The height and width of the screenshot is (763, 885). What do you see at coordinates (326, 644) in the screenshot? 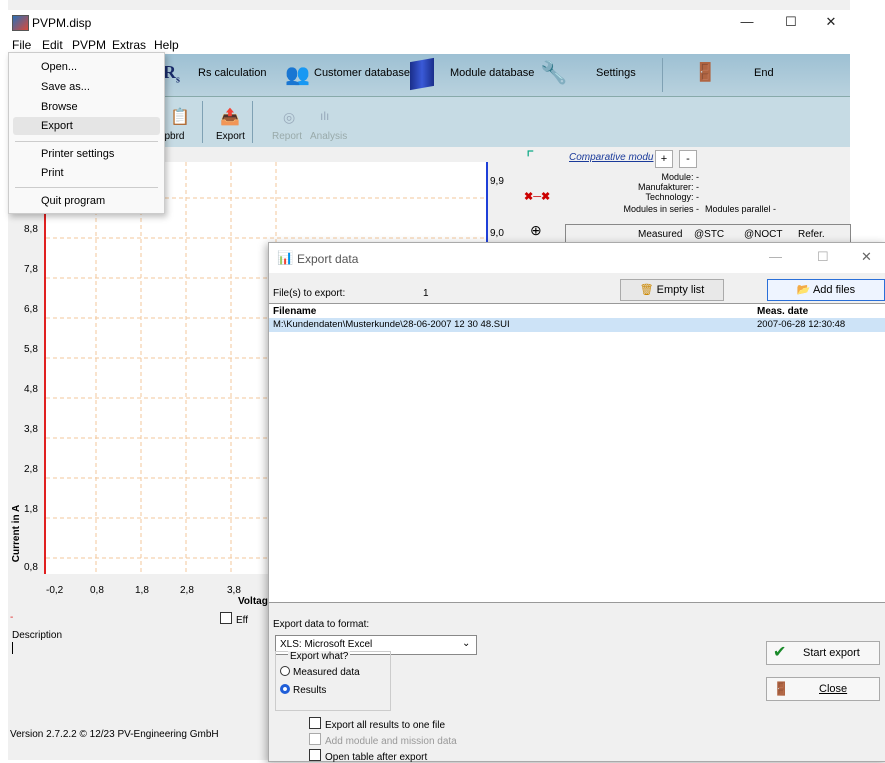
I see `format-select-value: XLS: Microsoft Excel` at bounding box center [326, 644].